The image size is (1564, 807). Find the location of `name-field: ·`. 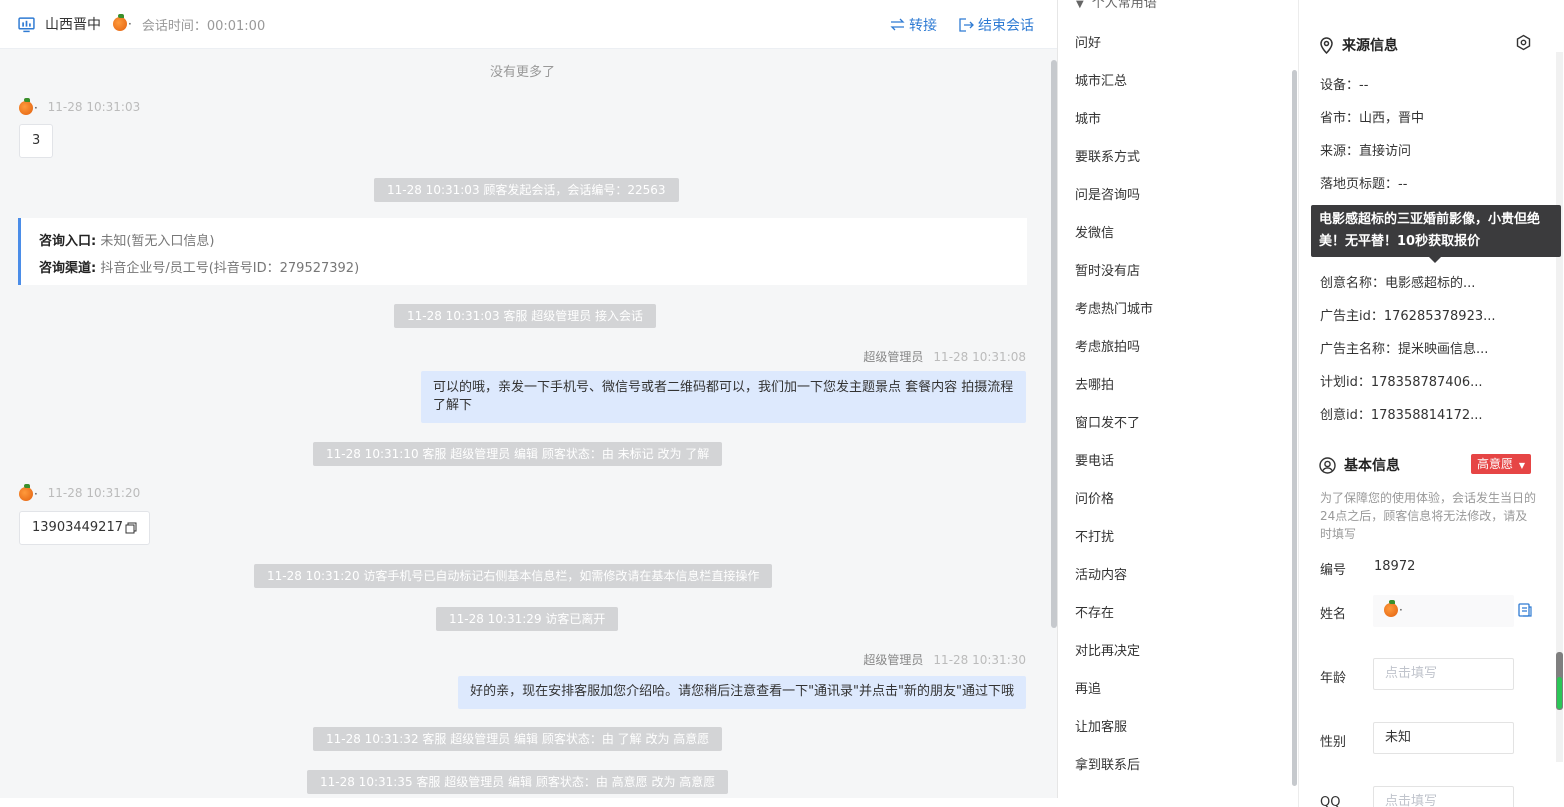

name-field: · is located at coordinates (1443, 611).